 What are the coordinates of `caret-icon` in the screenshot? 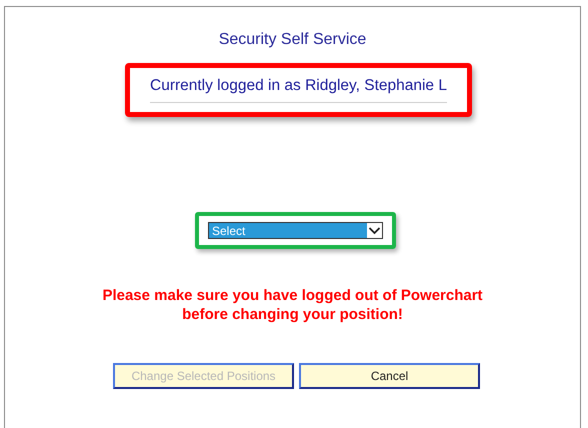 It's located at (374, 230).